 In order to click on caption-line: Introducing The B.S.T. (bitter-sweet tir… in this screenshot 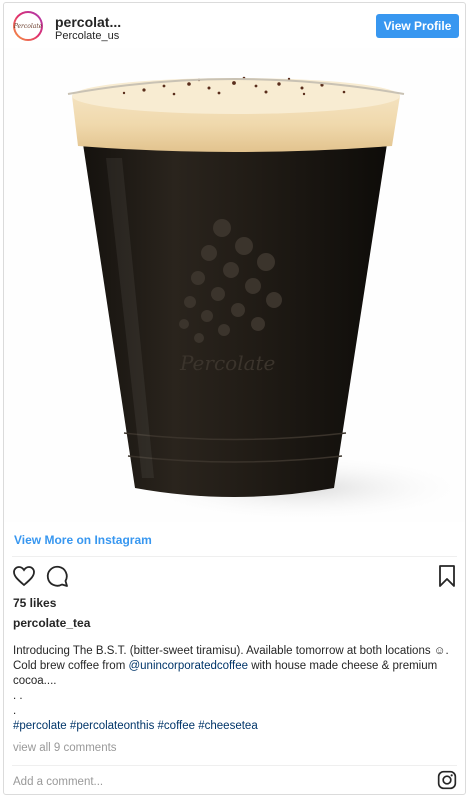, I will do `click(231, 651)`.